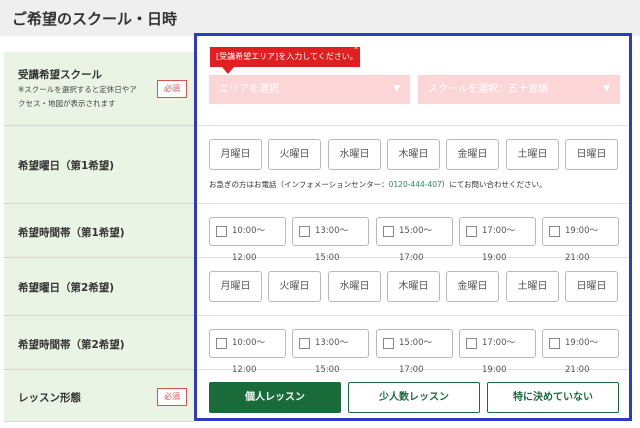  What do you see at coordinates (247, 240) in the screenshot?
I see `time1-slot-1-button: 10:00〜12:00` at bounding box center [247, 240].